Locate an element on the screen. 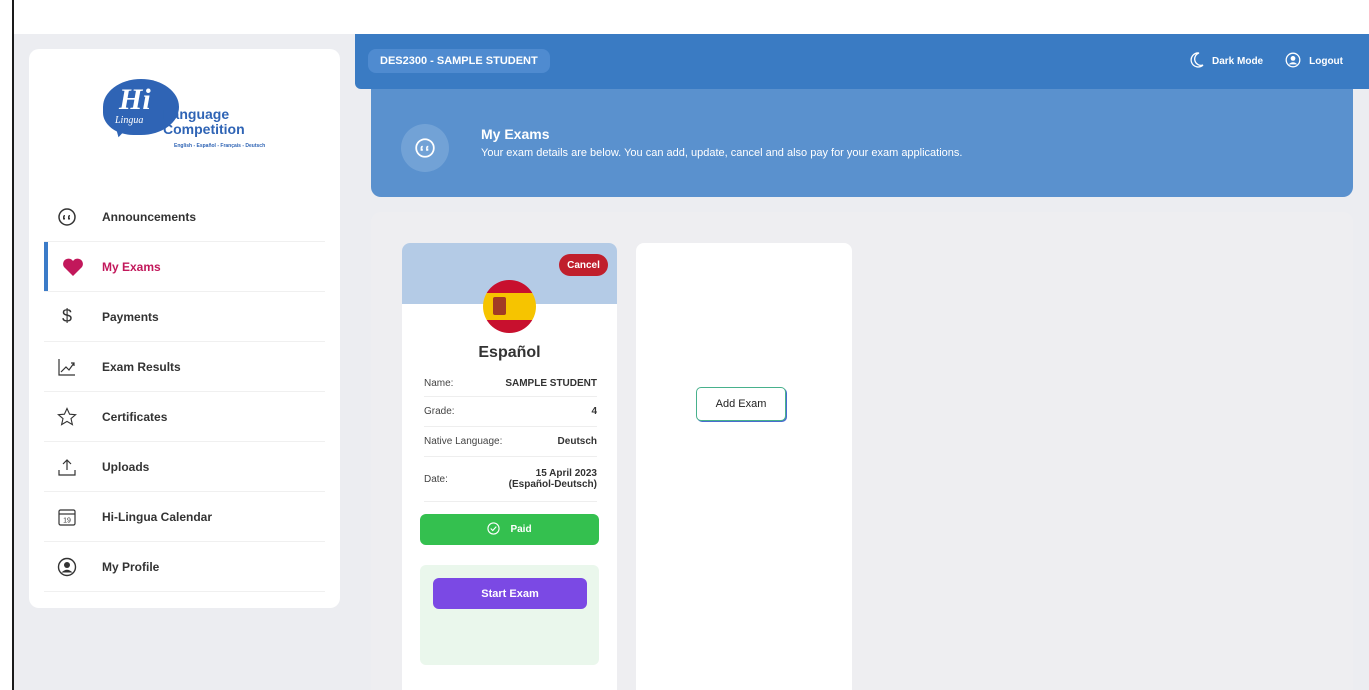  sidebar-item-label: My Profile is located at coordinates (131, 566).